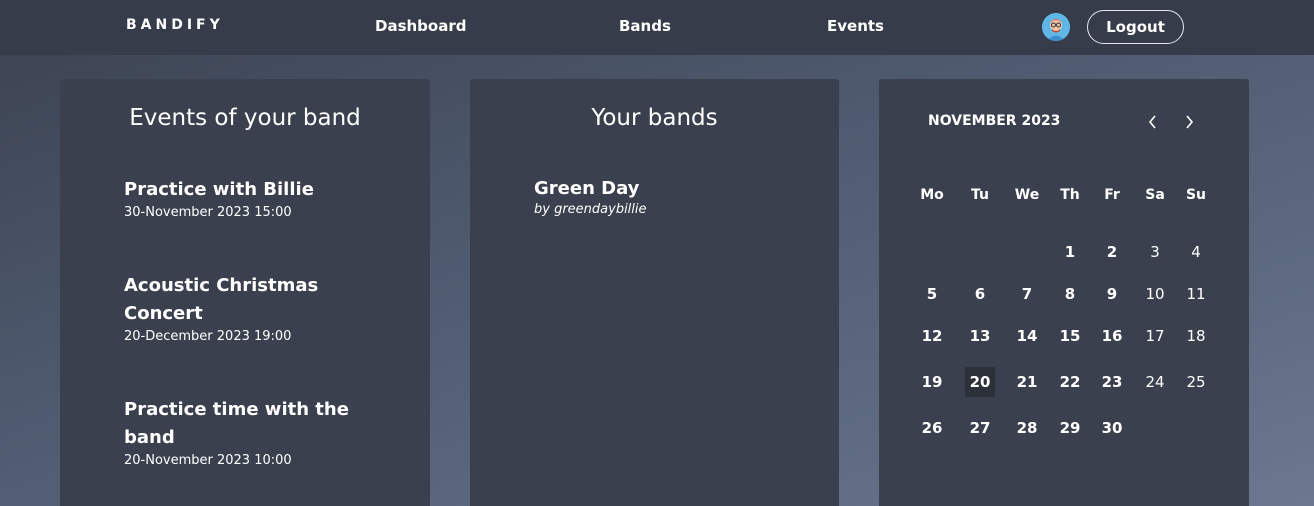 This screenshot has width=1314, height=506. I want to click on calendar-weekday-fr: Fr, so click(1112, 195).